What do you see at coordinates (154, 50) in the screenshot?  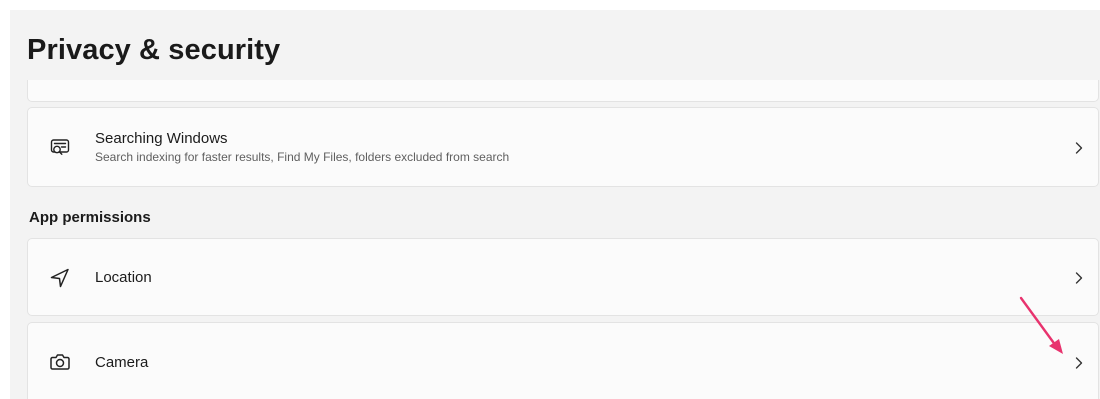 I see `page-title: Privacy & security` at bounding box center [154, 50].